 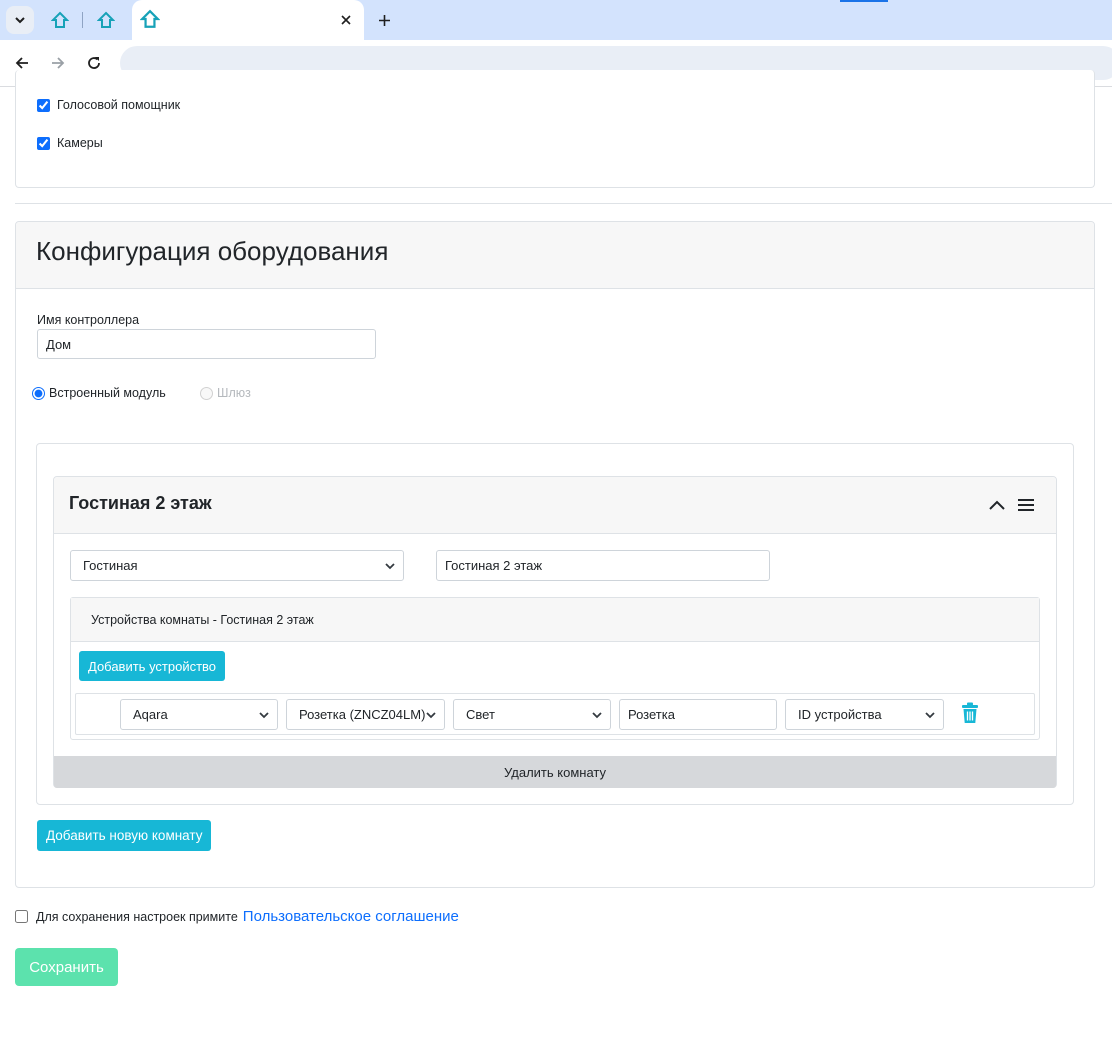 What do you see at coordinates (21, 916) in the screenshot?
I see `agreement-checkbox` at bounding box center [21, 916].